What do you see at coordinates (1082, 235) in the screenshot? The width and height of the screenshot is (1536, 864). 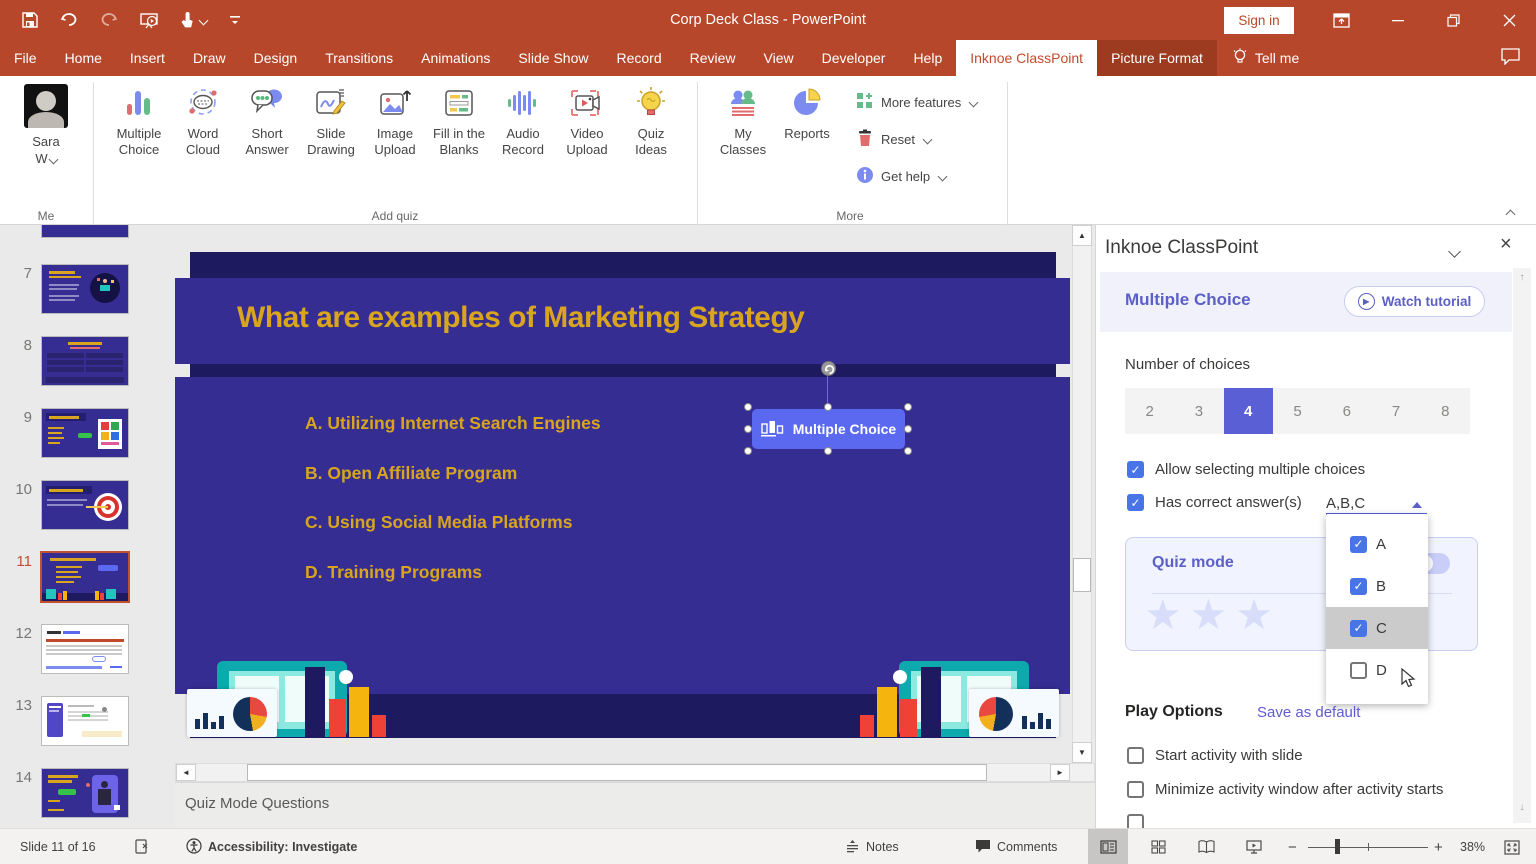 I see `scroll-up-icon: ▲` at bounding box center [1082, 235].